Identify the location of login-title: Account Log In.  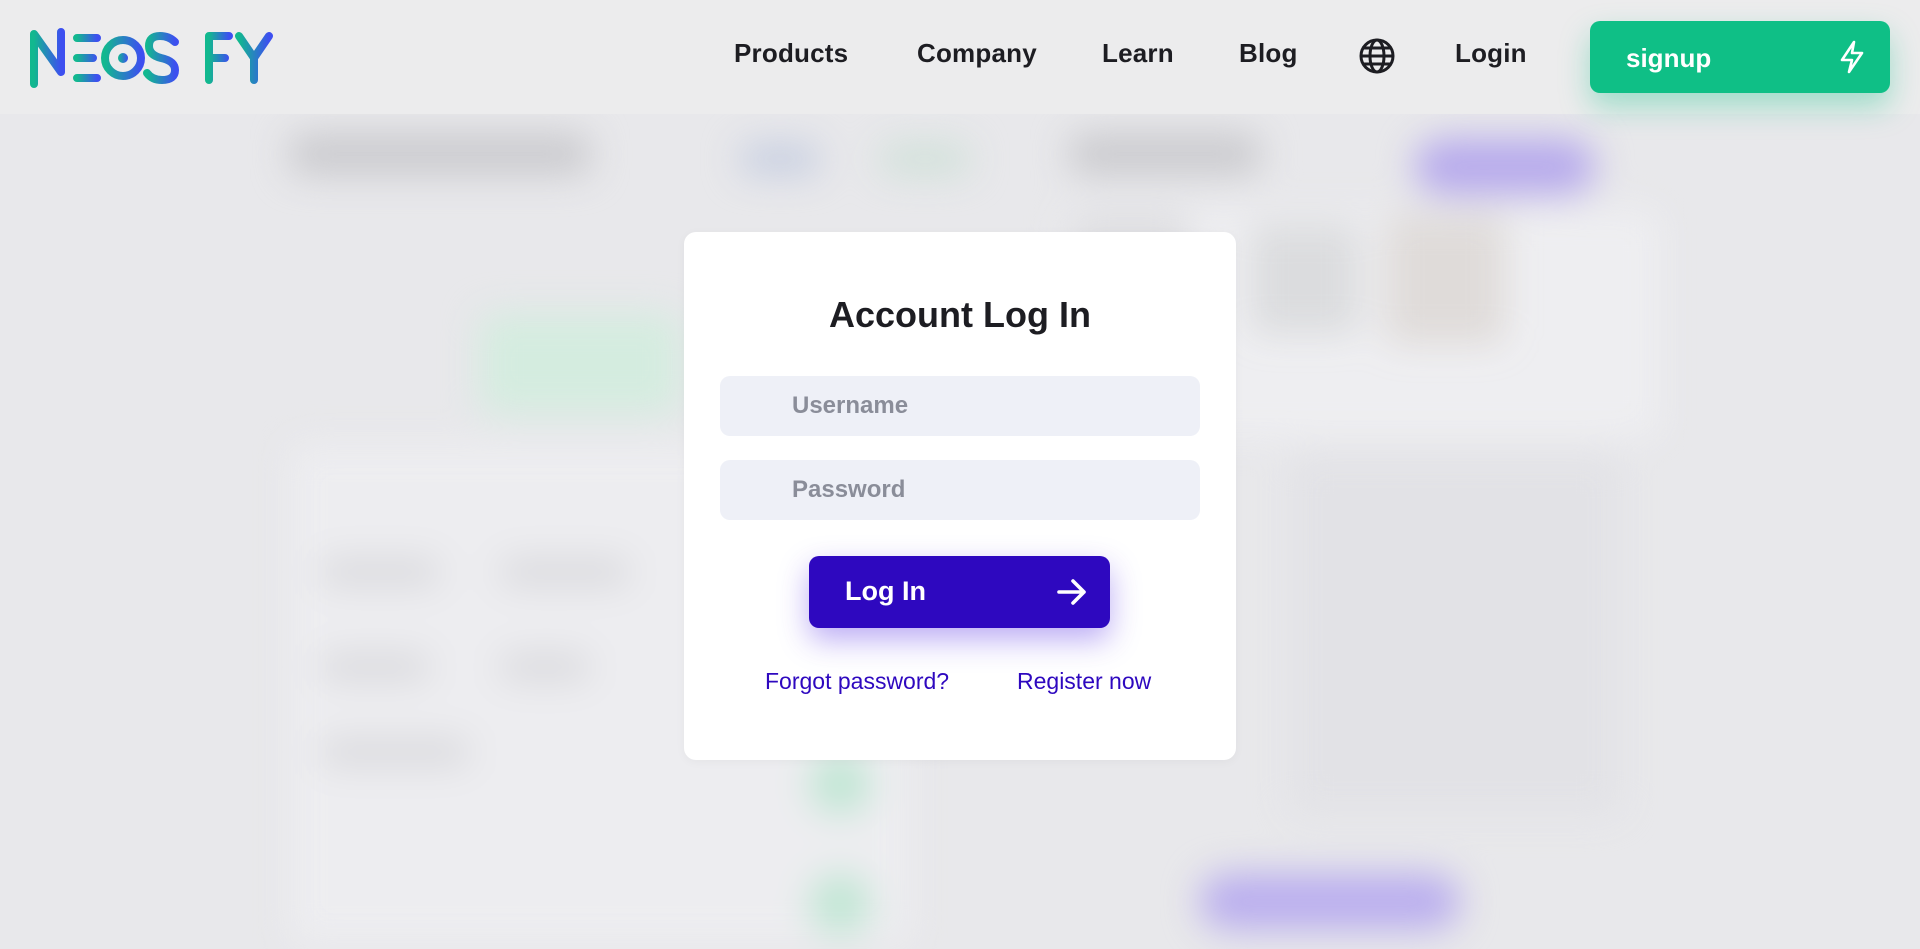
(960, 314).